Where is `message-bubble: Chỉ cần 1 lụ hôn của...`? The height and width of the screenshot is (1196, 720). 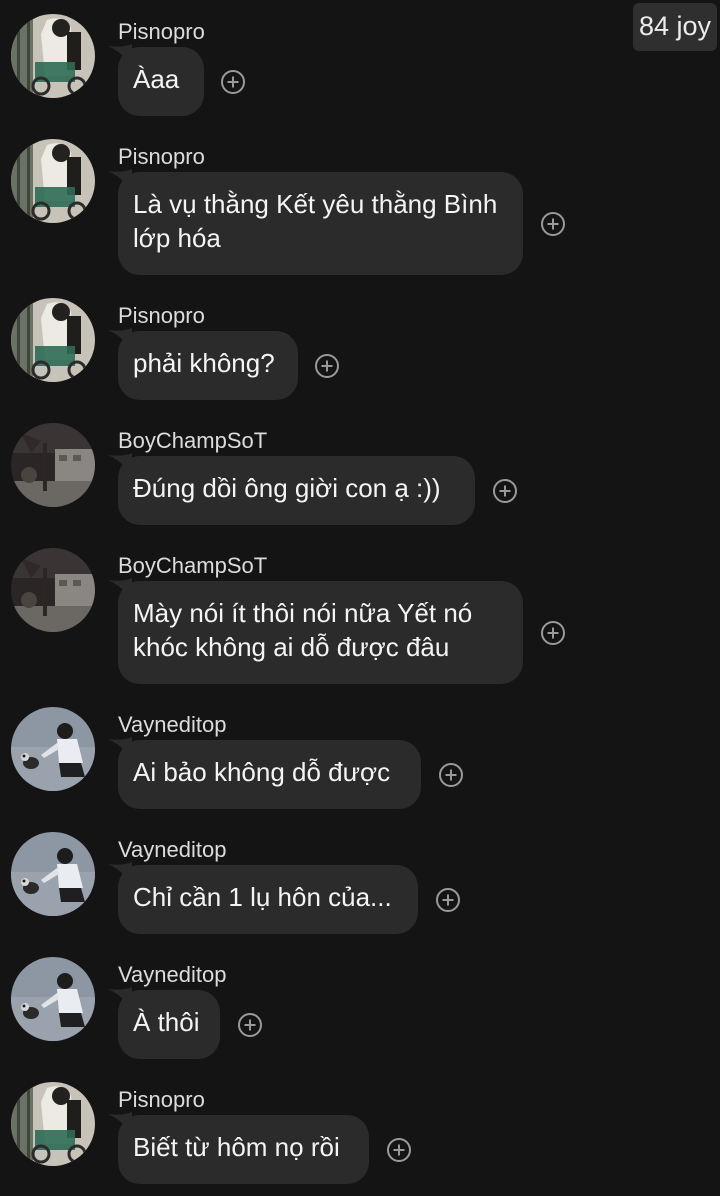 message-bubble: Chỉ cần 1 lụ hôn của... is located at coordinates (268, 899).